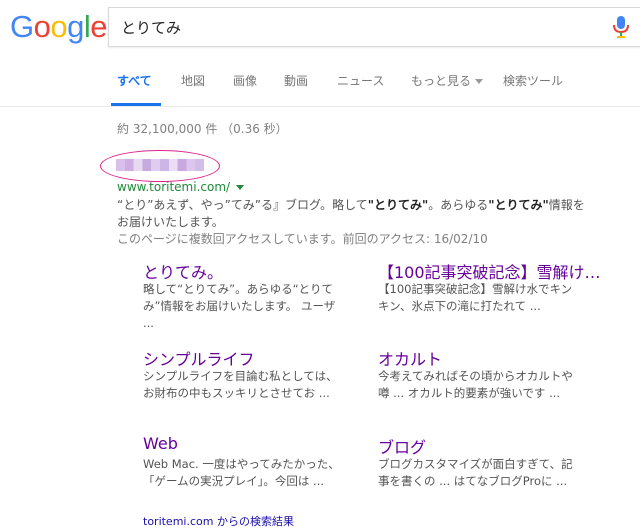 This screenshot has height=529, width=640. What do you see at coordinates (533, 80) in the screenshot?
I see `tab-search-tools: 検索ツール` at bounding box center [533, 80].